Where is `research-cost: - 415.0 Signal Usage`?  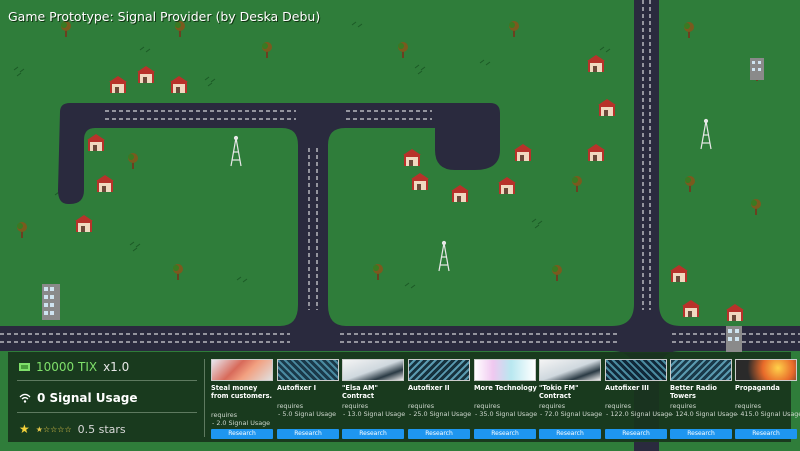
research-cost: - 415.0 Signal Usage is located at coordinates (768, 414).